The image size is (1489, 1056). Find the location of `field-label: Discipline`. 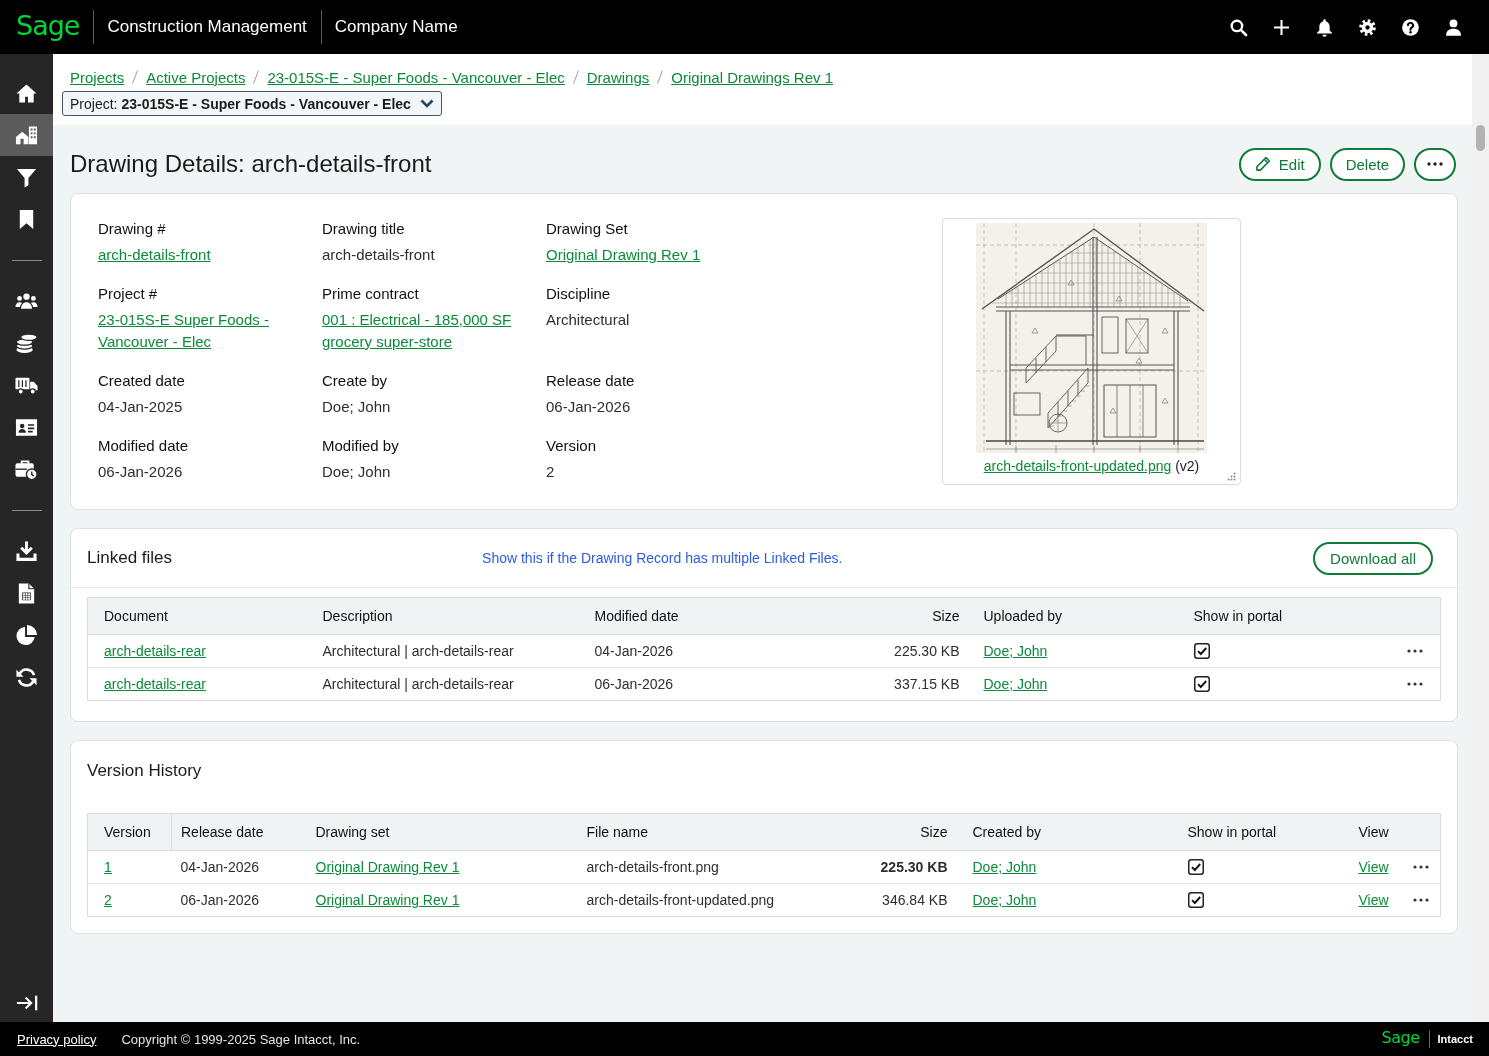

field-label: Discipline is located at coordinates (579, 294).